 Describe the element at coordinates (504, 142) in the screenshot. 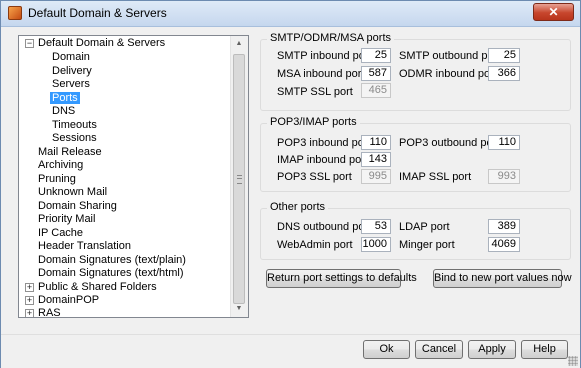

I see `pop3-outbound-field: 110` at that location.